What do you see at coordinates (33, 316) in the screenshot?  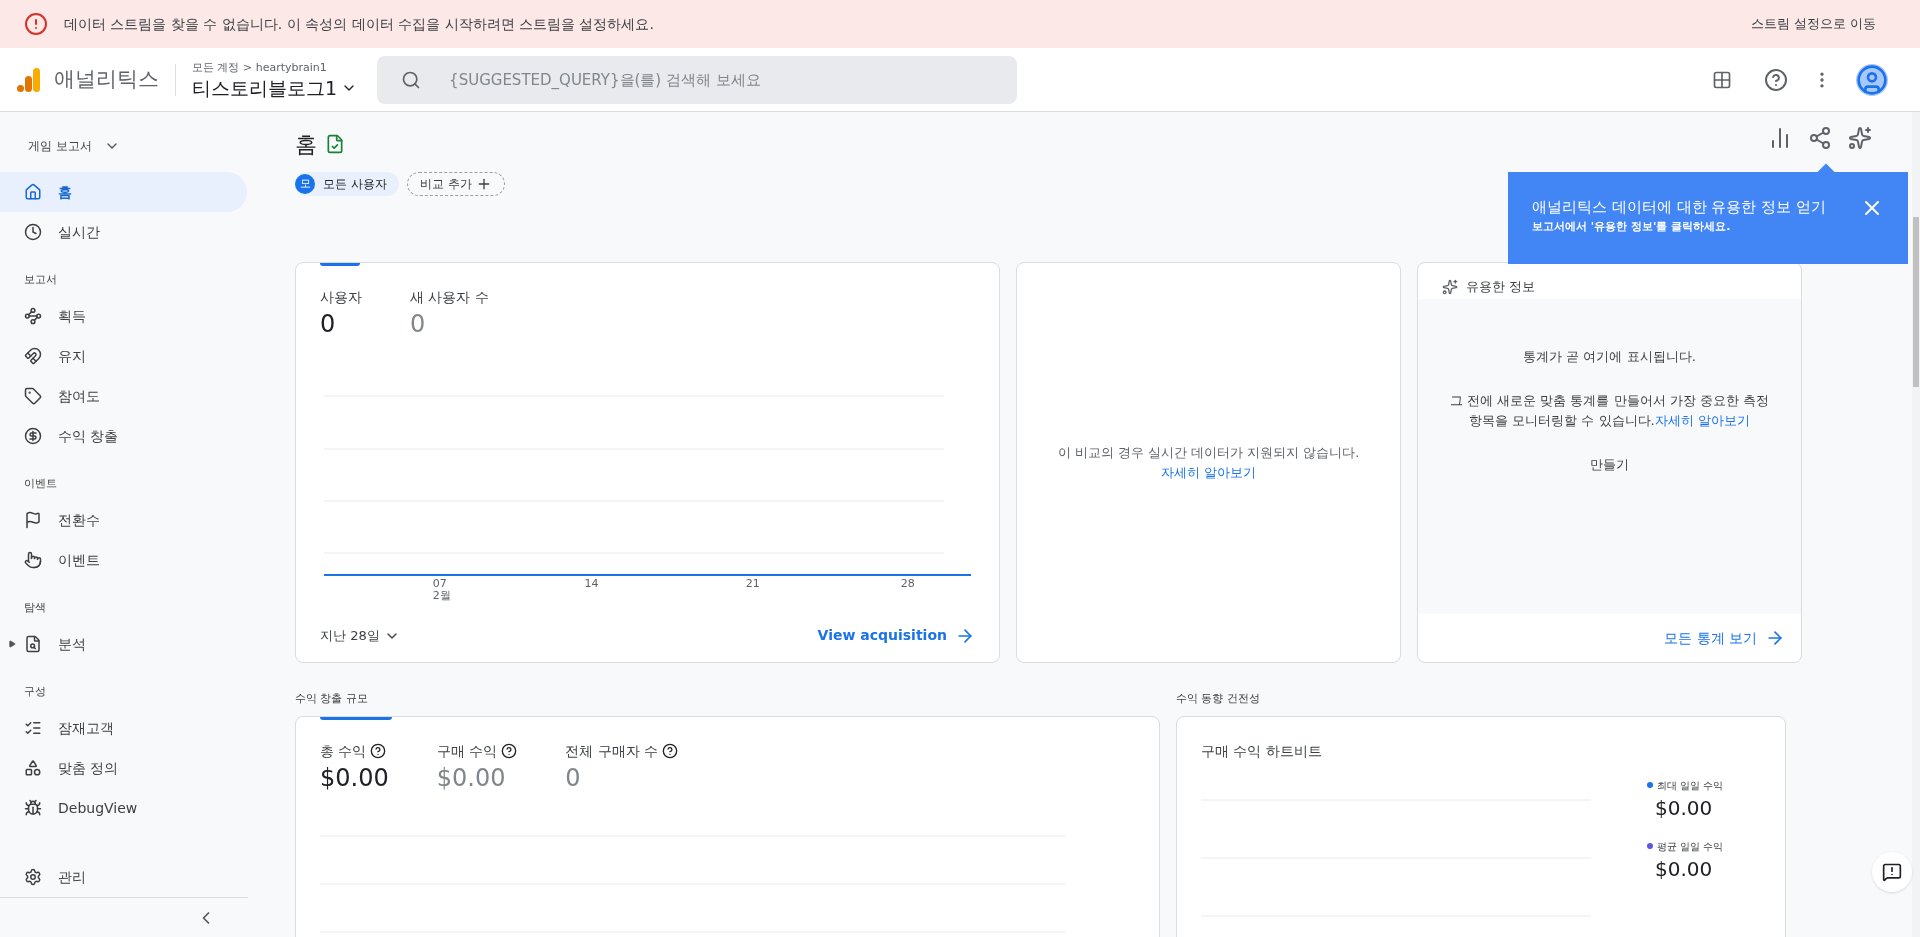 I see `branch-icon` at bounding box center [33, 316].